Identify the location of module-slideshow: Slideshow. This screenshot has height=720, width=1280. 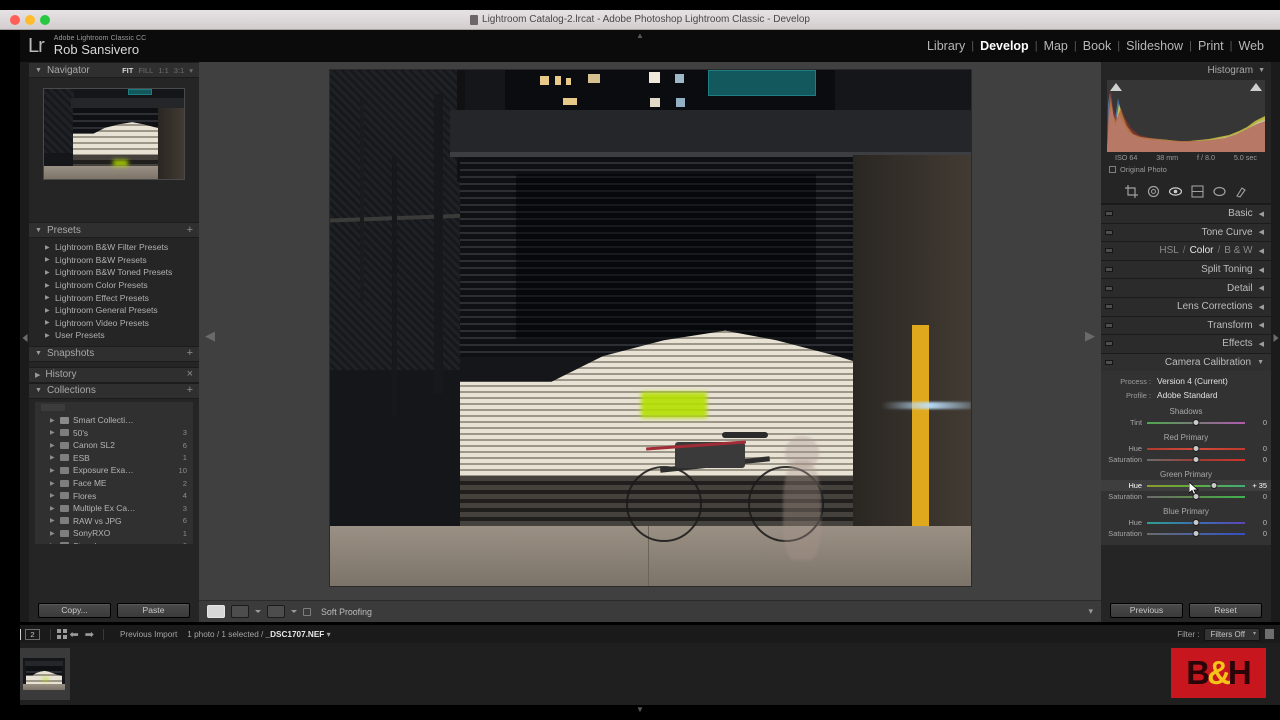
(1154, 46).